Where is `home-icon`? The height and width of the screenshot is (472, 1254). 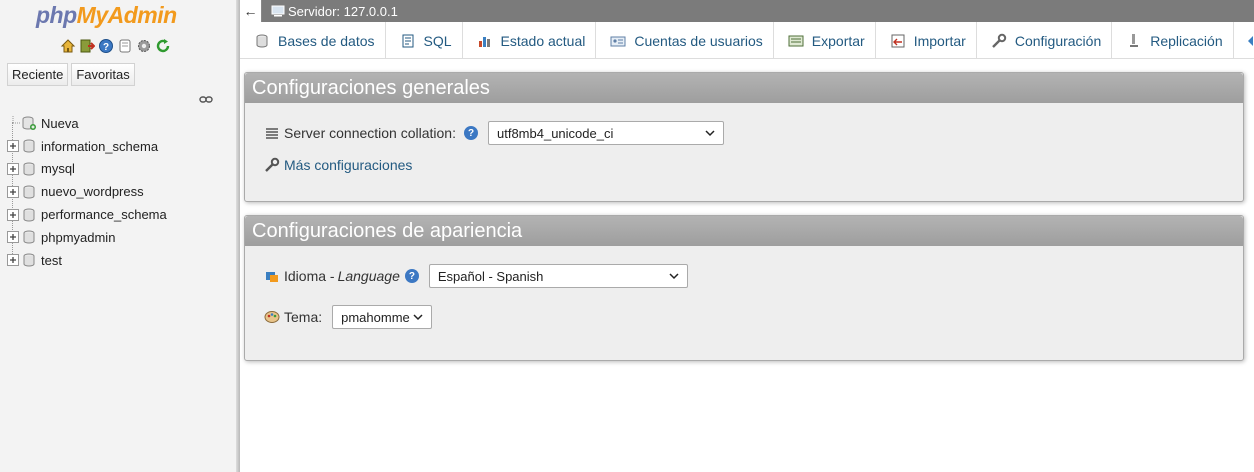
home-icon is located at coordinates (68, 46).